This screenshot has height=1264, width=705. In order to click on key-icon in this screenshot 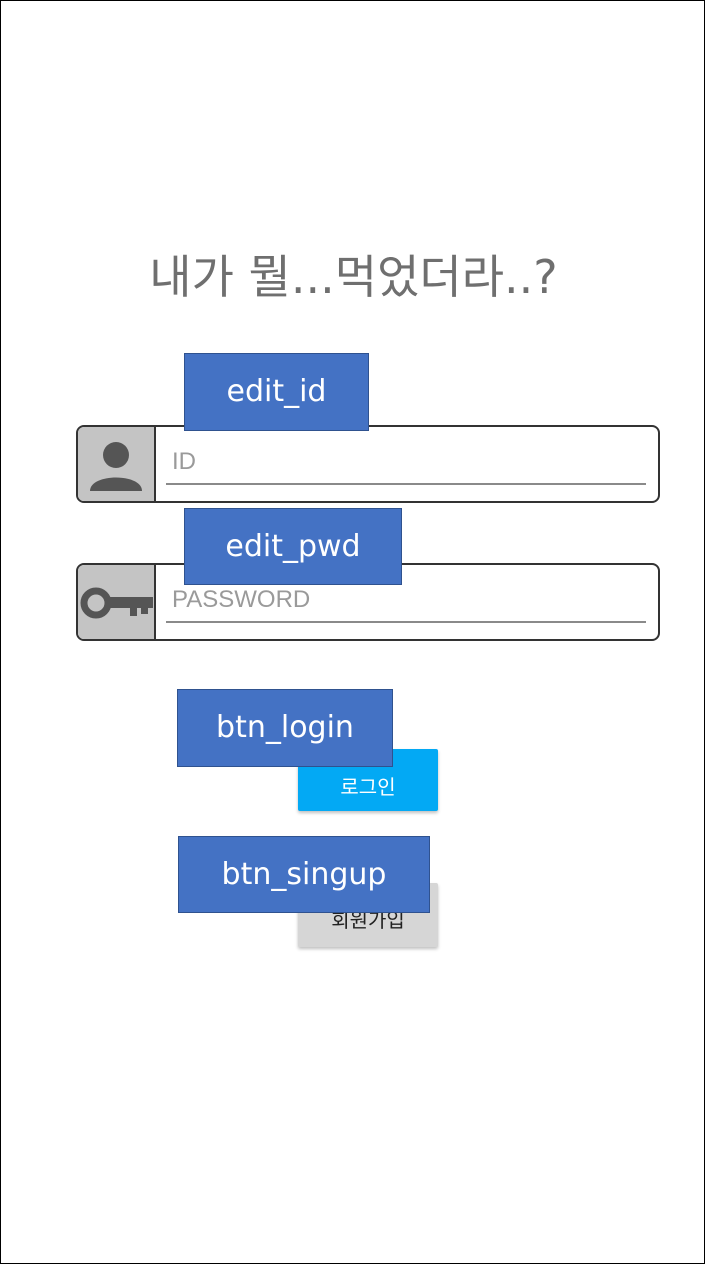, I will do `click(117, 602)`.